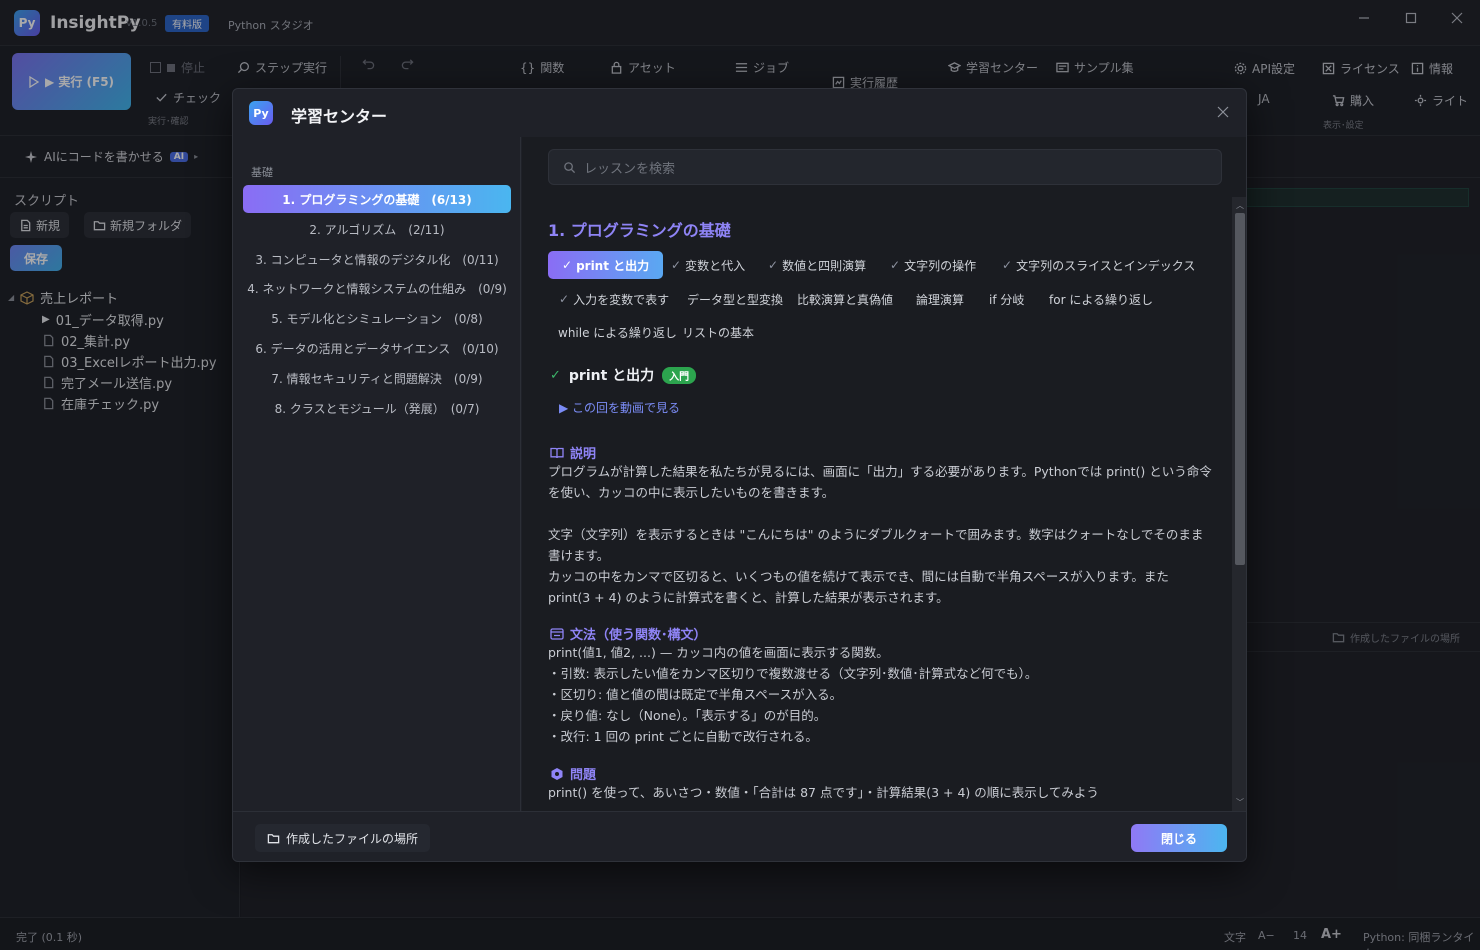  What do you see at coordinates (619, 407) in the screenshot?
I see `video-link: ▶ この回を動画で見る` at bounding box center [619, 407].